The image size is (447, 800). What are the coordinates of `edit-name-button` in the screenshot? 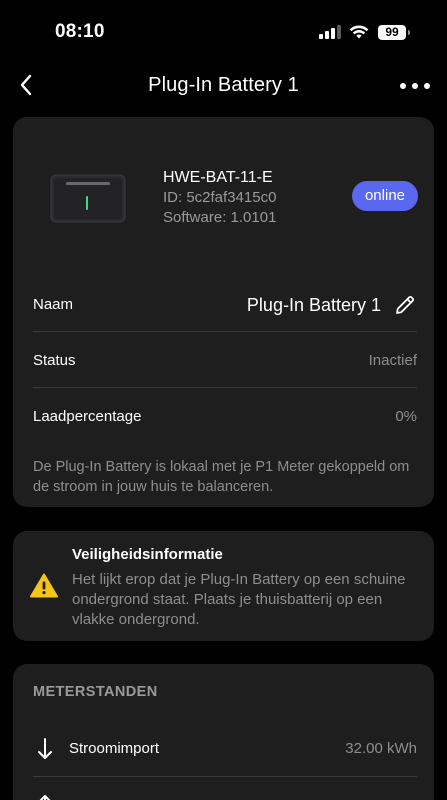 It's located at (405, 305).